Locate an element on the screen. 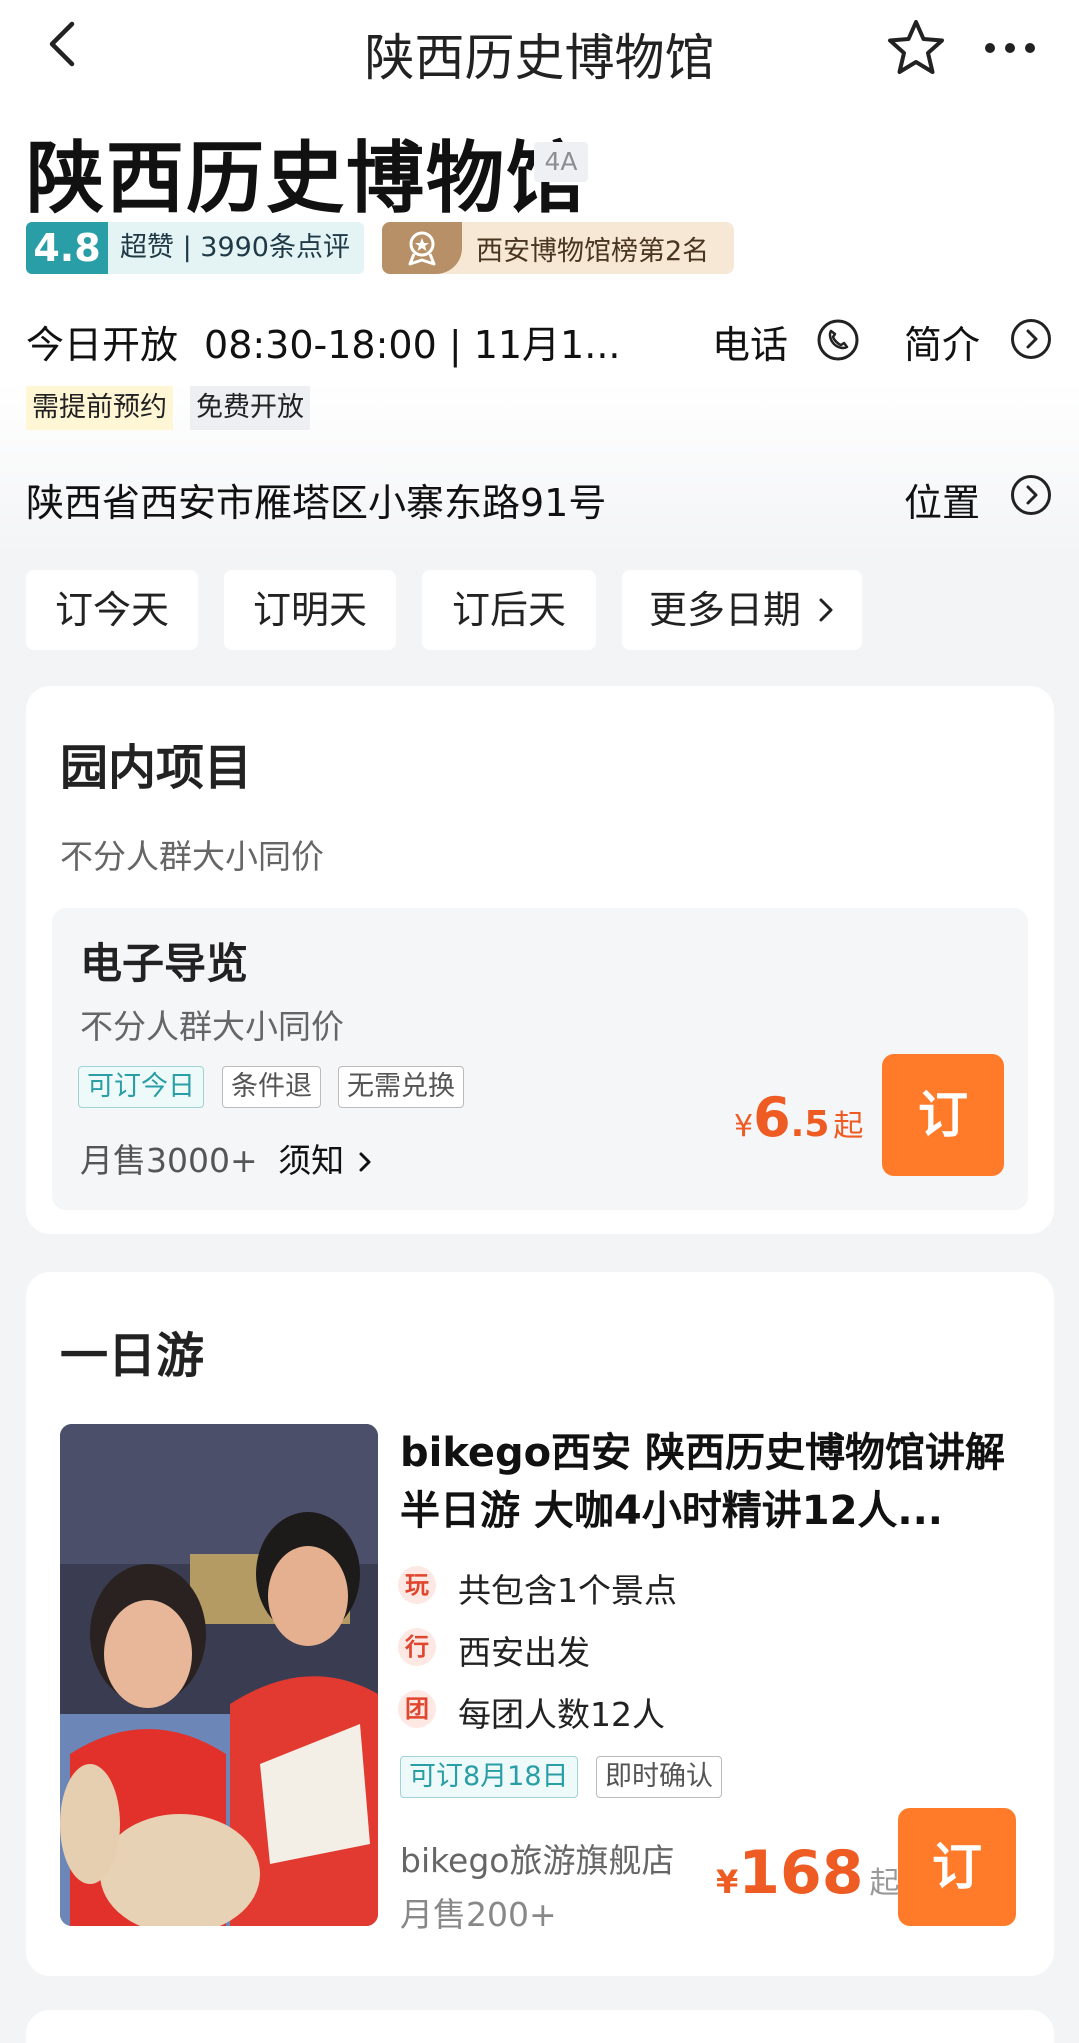 This screenshot has height=2043, width=1079. day-tour-title: 一日游 is located at coordinates (132, 1356).